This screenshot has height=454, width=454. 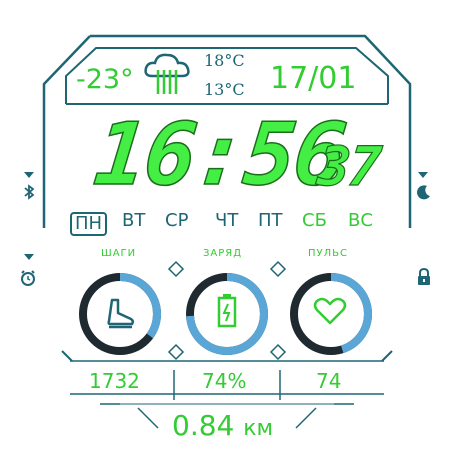 What do you see at coordinates (119, 253) in the screenshot?
I see `steps-label: ШАГИ` at bounding box center [119, 253].